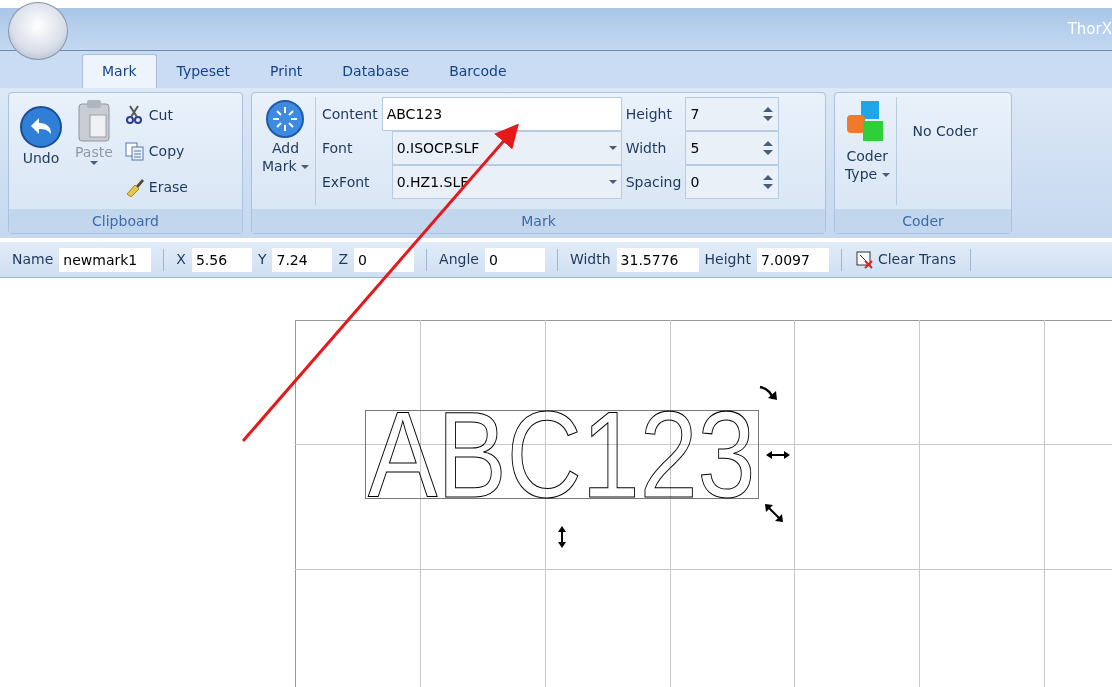 This screenshot has height=687, width=1112. What do you see at coordinates (338, 148) in the screenshot?
I see `field-label: Font` at bounding box center [338, 148].